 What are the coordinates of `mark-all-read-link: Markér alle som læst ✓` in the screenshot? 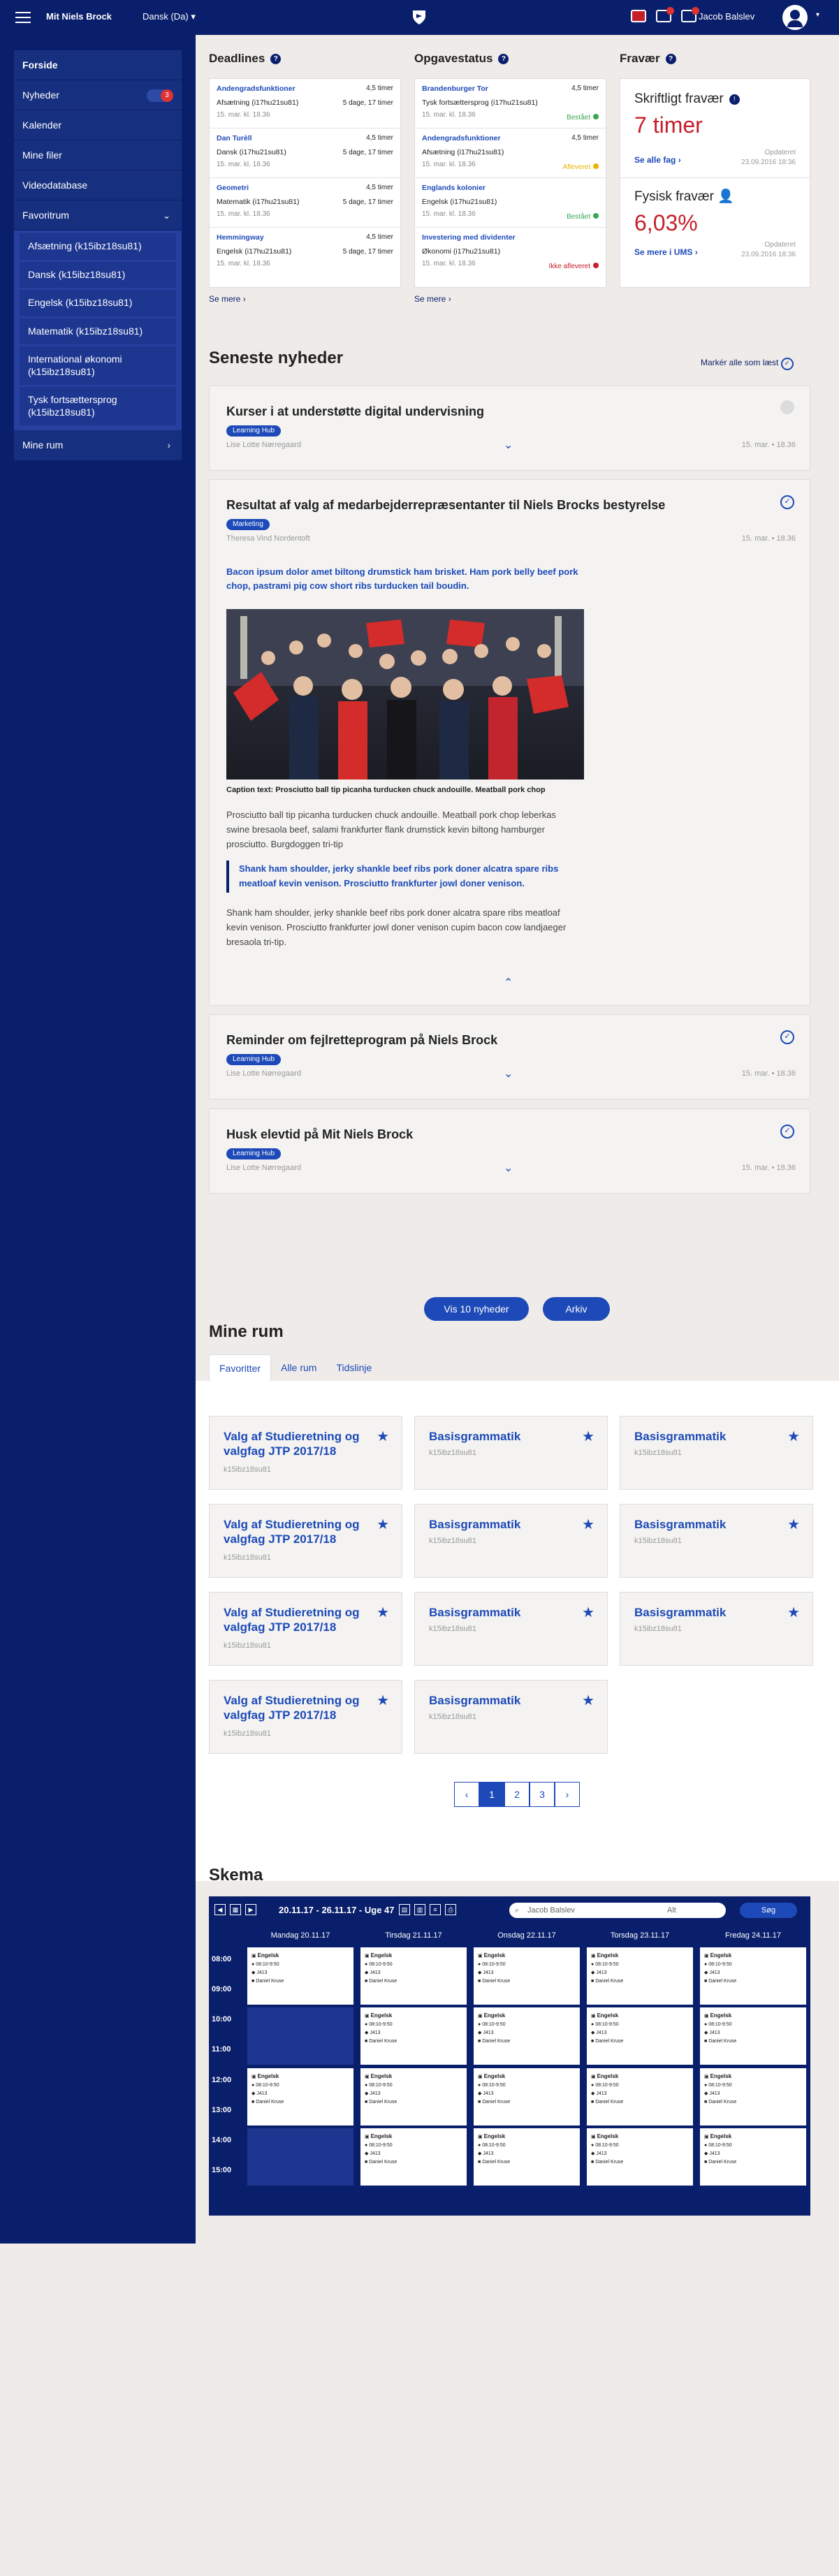 It's located at (747, 364).